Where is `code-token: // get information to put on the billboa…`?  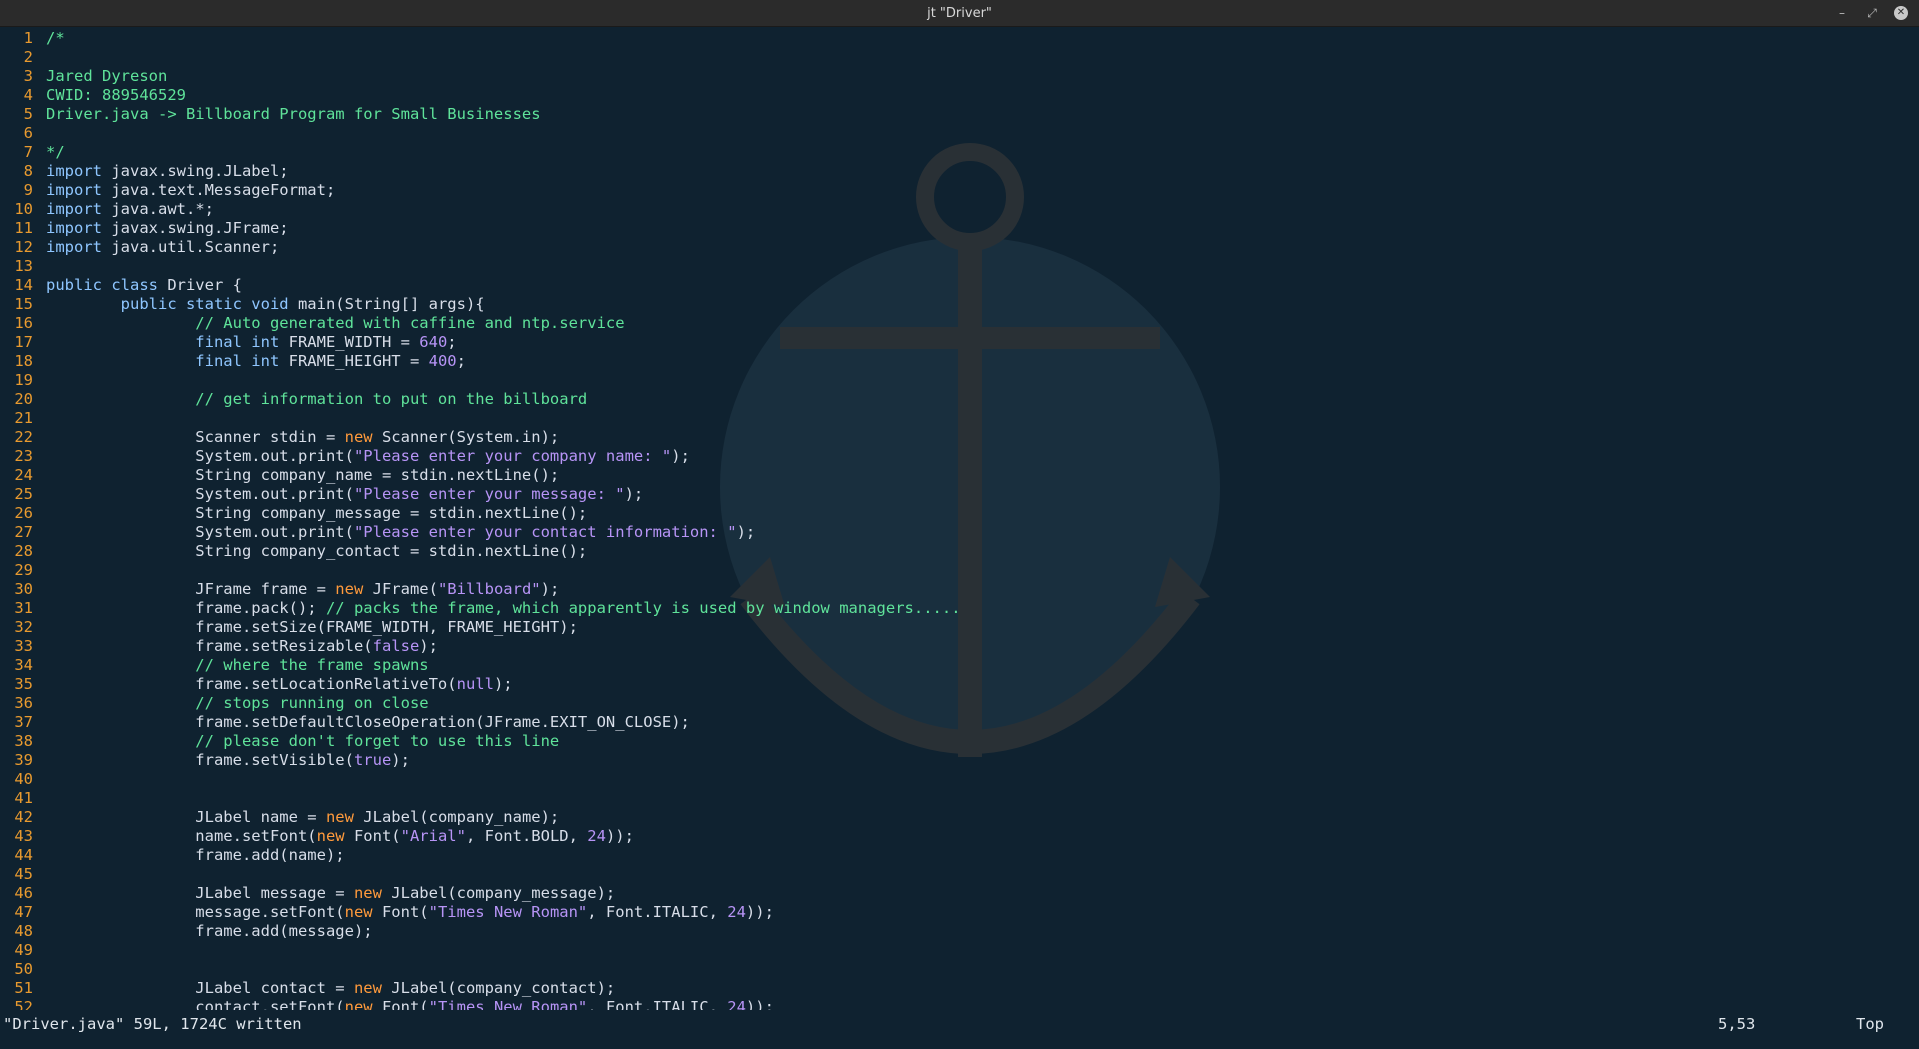 code-token: // get information to put on the billboa… is located at coordinates (317, 399).